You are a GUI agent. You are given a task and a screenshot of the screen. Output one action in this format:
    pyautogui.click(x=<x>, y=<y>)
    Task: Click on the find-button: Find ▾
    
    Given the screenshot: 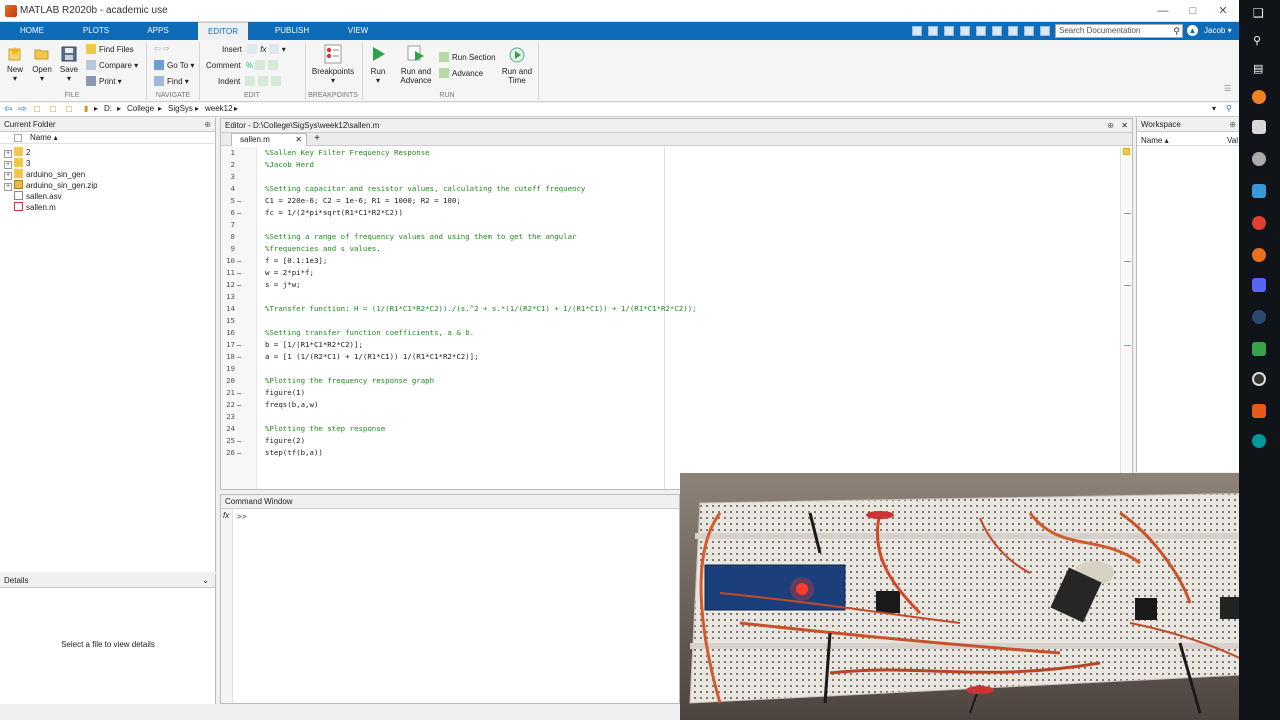 What is the action you would take?
    pyautogui.click(x=171, y=81)
    